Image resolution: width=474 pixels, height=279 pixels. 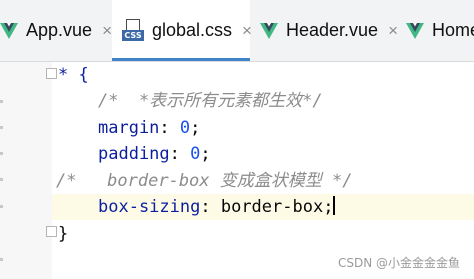 I want to click on tab-home-vue: HomeV, so click(x=437, y=30).